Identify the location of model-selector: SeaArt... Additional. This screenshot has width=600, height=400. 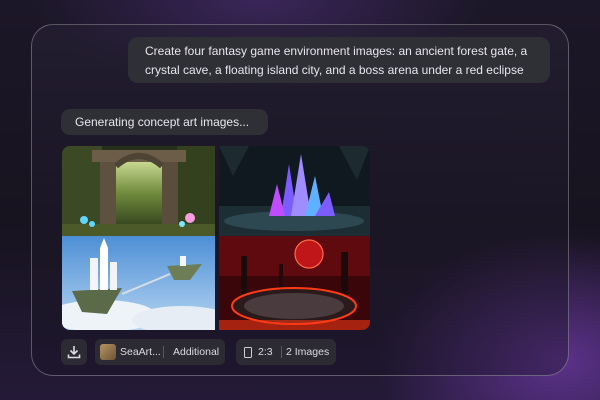
(160, 352).